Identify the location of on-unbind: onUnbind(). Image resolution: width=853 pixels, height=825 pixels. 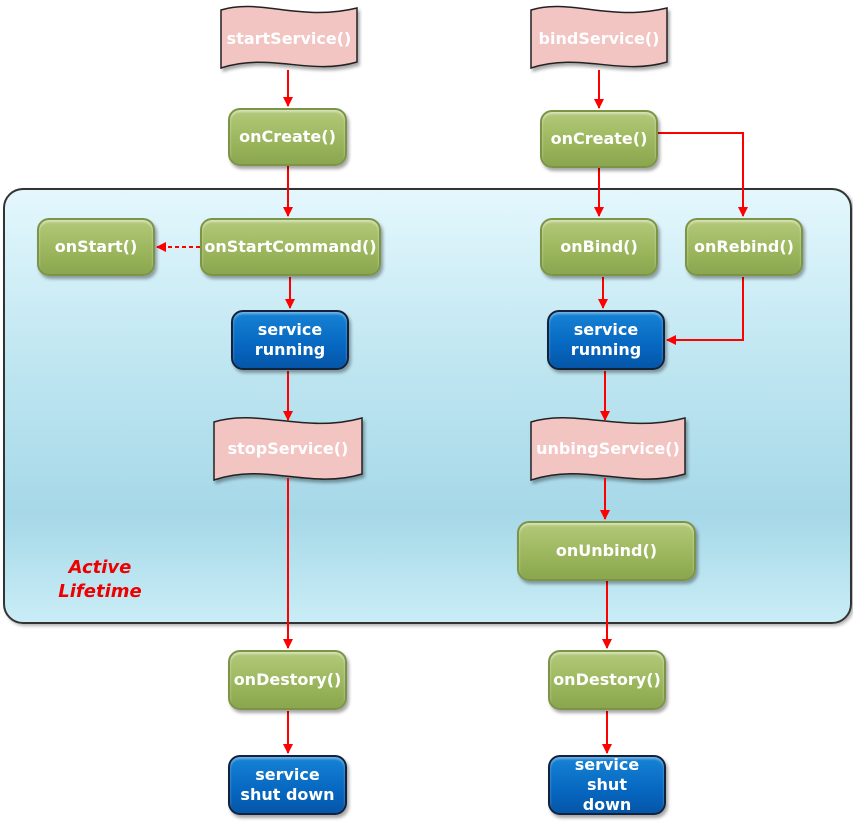
(606, 551).